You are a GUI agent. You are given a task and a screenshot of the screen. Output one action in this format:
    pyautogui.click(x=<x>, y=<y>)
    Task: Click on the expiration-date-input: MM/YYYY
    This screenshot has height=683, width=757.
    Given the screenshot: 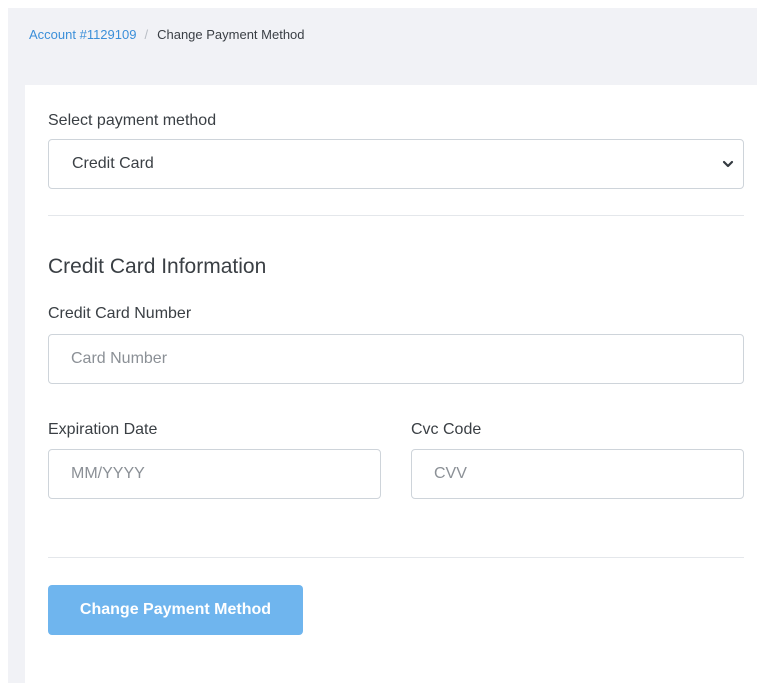 What is the action you would take?
    pyautogui.click(x=214, y=474)
    